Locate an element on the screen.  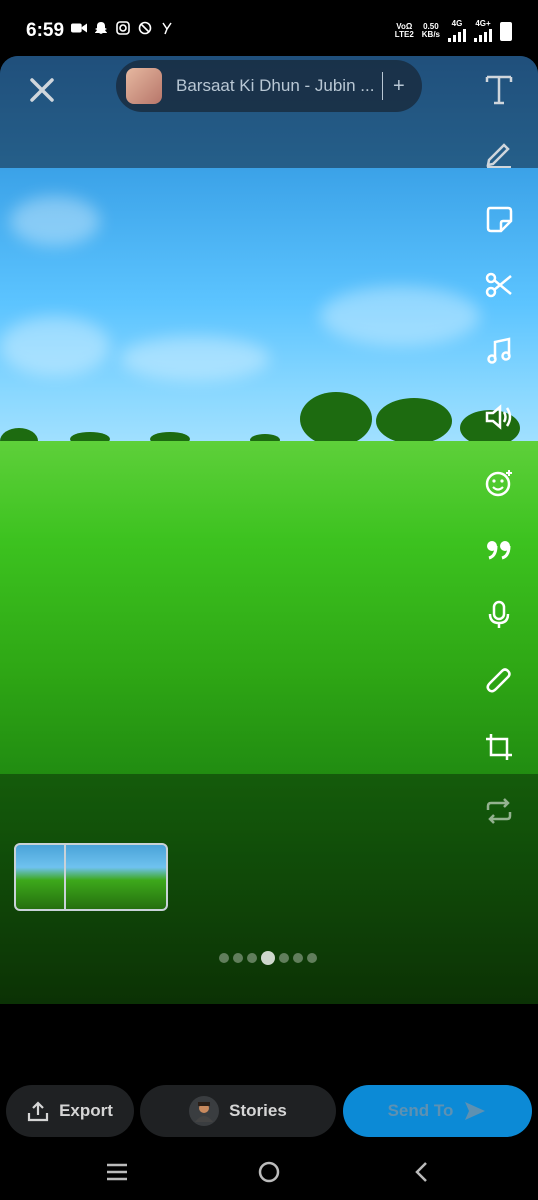
close-button is located at coordinates (42, 90).